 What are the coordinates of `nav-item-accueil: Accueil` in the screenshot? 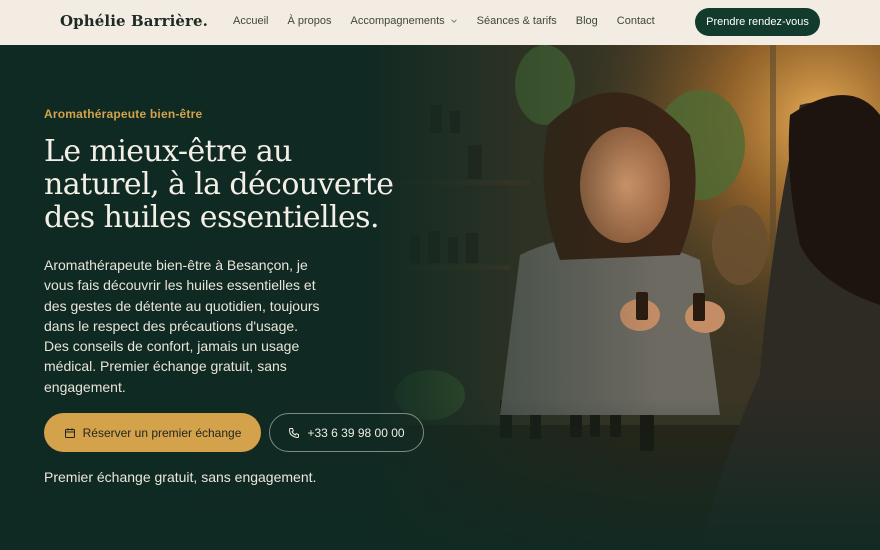 It's located at (250, 21).